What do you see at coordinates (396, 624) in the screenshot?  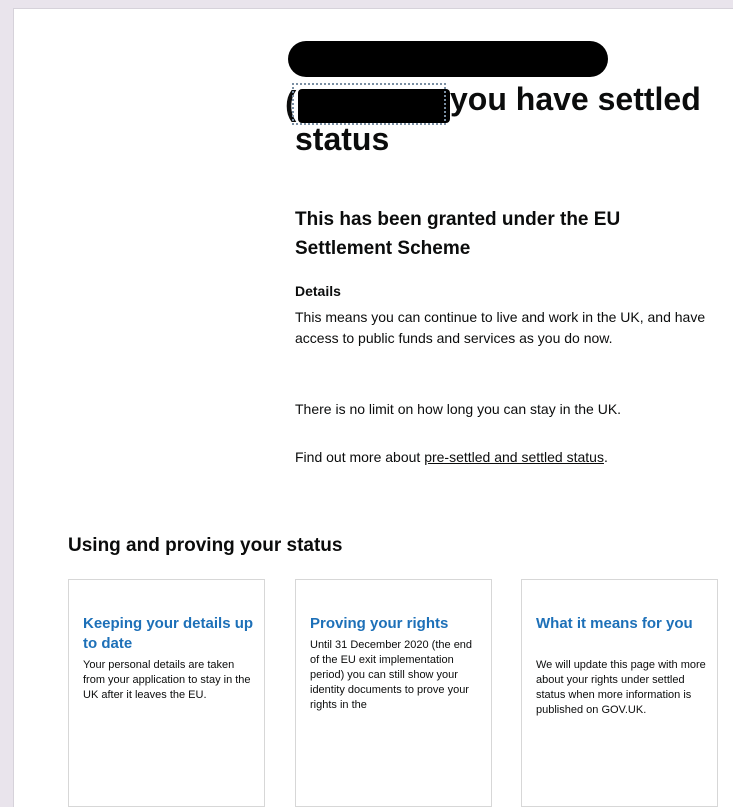 I see `card-title: Proving your rights` at bounding box center [396, 624].